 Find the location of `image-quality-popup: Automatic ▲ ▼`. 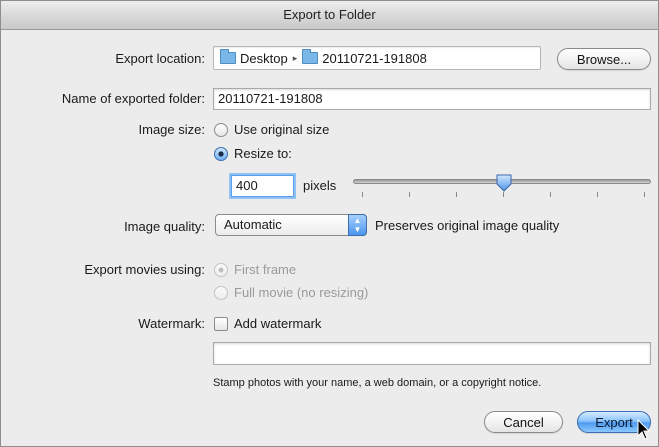

image-quality-popup: Automatic ▲ ▼ is located at coordinates (291, 225).